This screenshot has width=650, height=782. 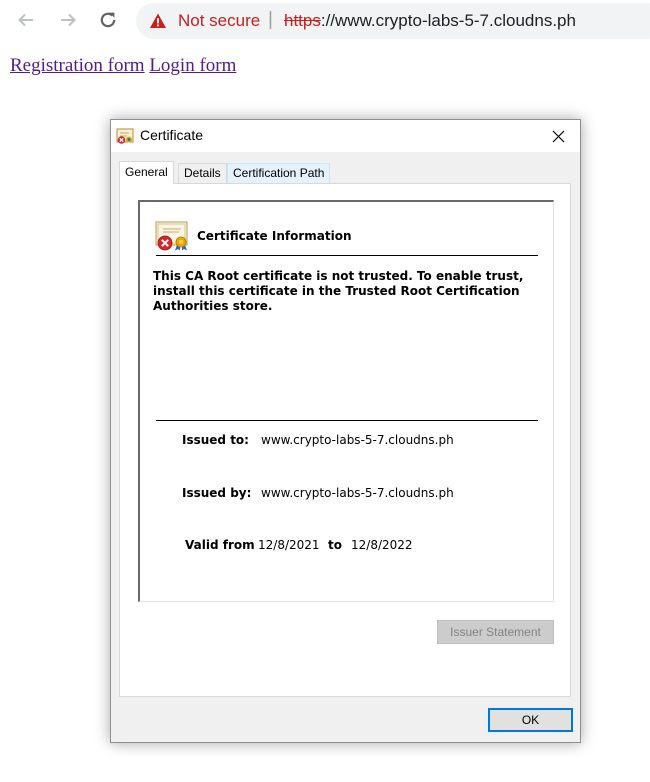 I want to click on login-form-link: Login form, so click(x=192, y=65).